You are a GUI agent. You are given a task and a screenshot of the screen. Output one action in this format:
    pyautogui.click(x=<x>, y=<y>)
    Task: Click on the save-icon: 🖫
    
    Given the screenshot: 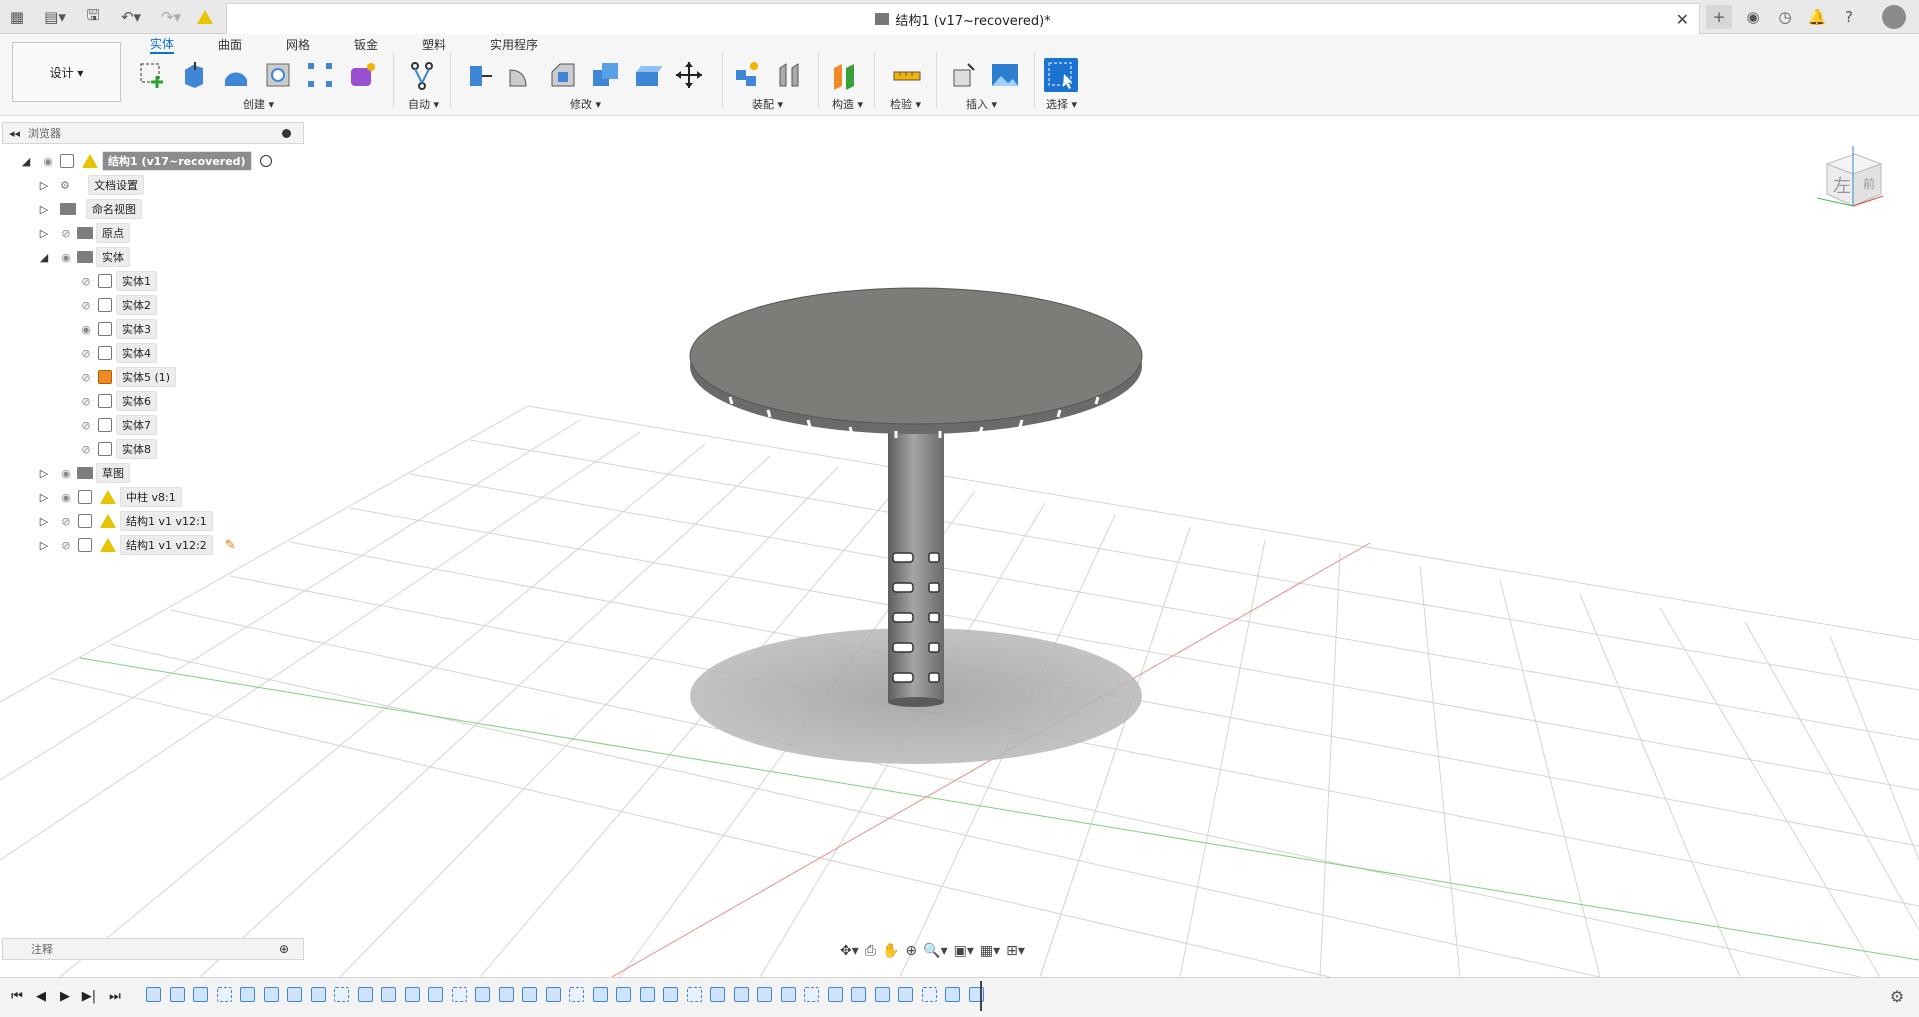 What is the action you would take?
    pyautogui.click(x=93, y=17)
    